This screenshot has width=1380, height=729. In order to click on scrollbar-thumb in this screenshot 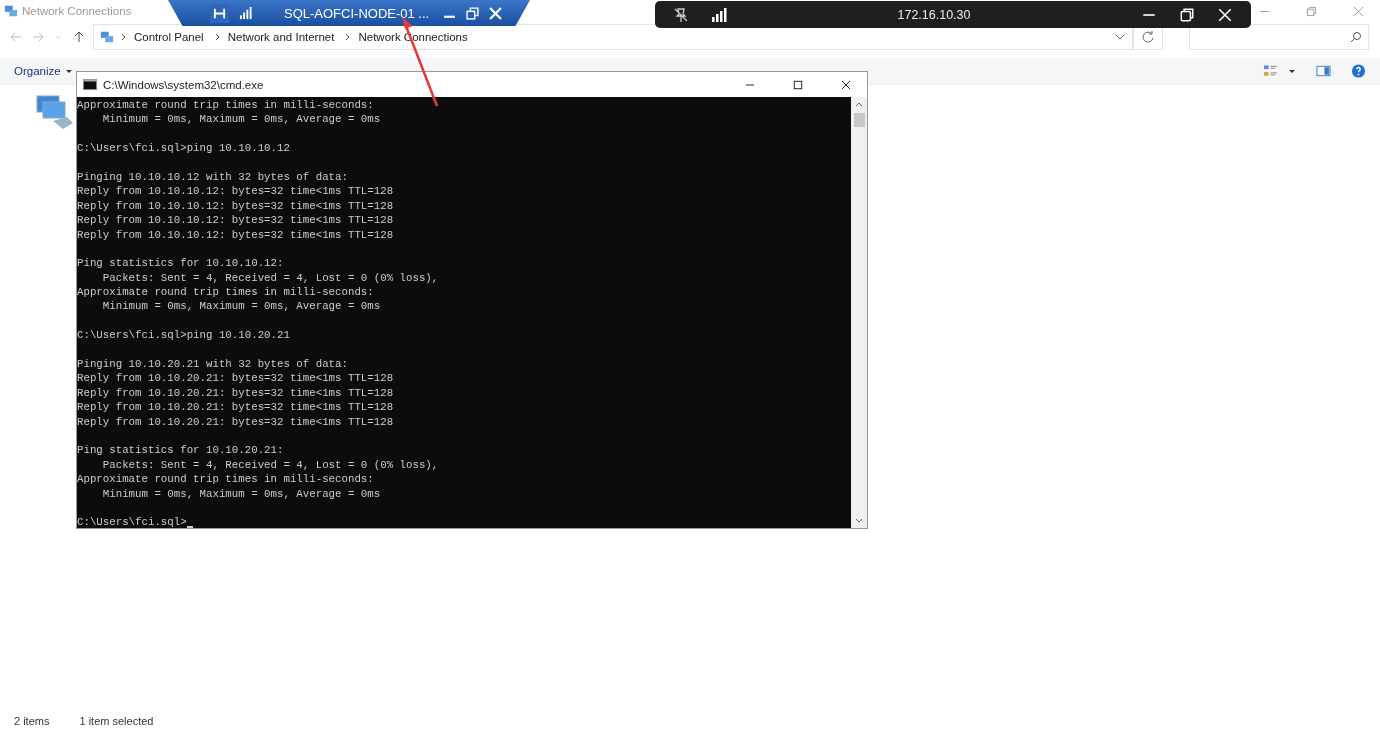, I will do `click(859, 120)`.